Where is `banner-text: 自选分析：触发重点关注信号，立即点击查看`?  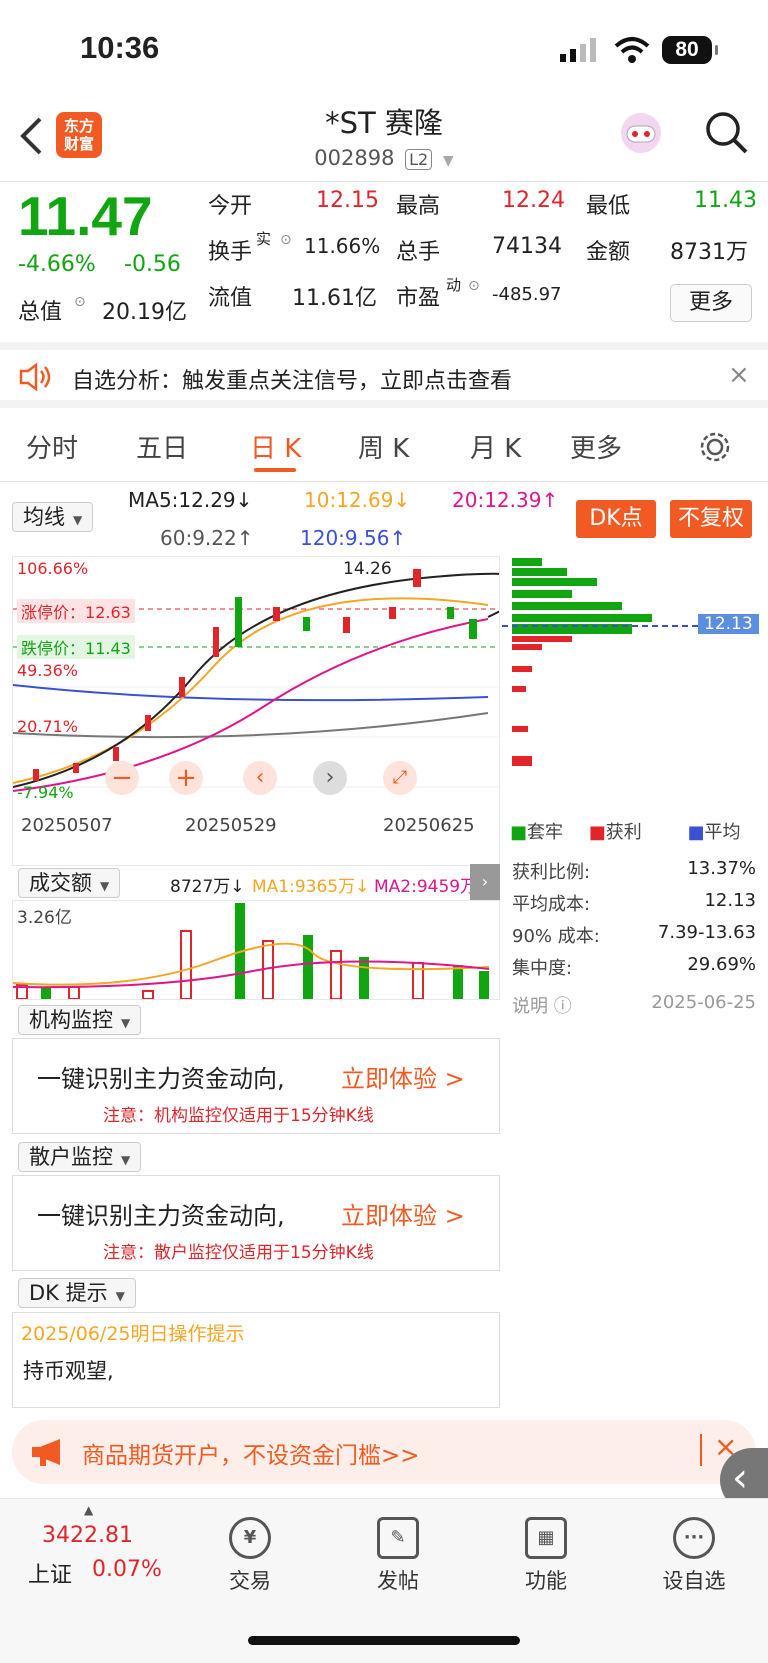 banner-text: 自选分析：触发重点关注信号，立即点击查看 is located at coordinates (292, 381).